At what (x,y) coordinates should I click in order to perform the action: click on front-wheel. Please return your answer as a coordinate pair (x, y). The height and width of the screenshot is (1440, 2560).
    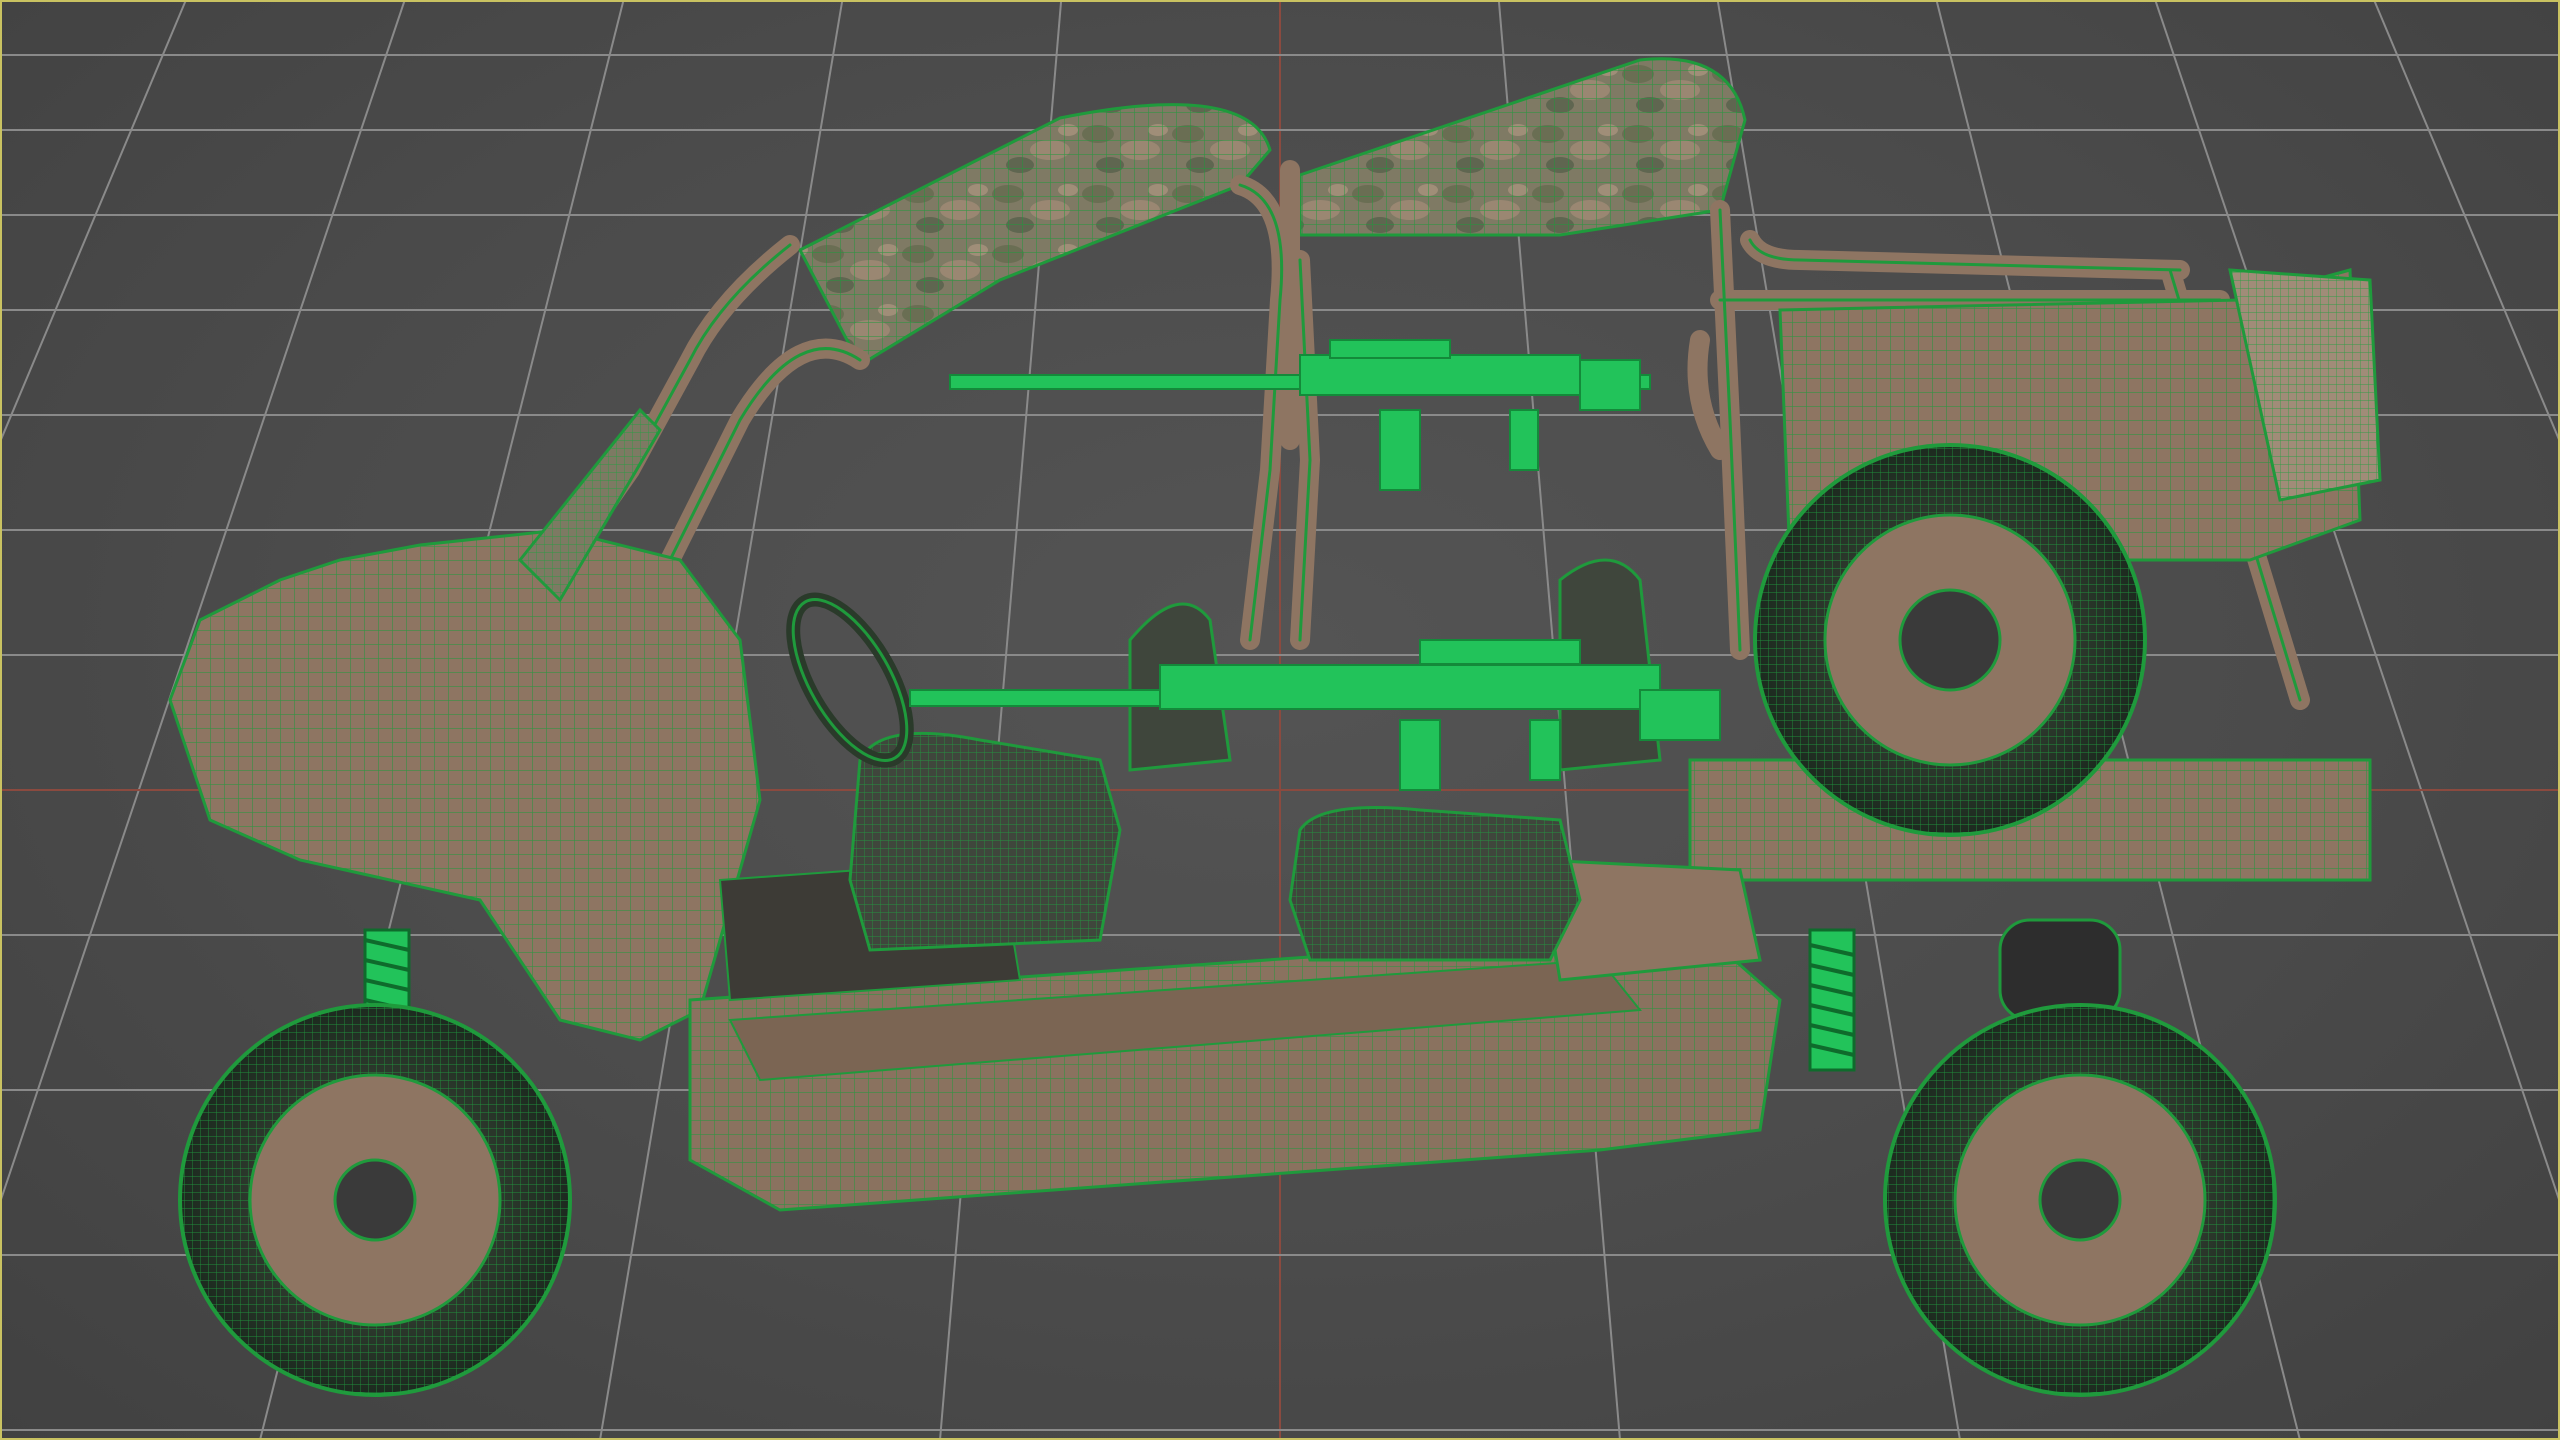
    Looking at the image, I should click on (375, 1200).